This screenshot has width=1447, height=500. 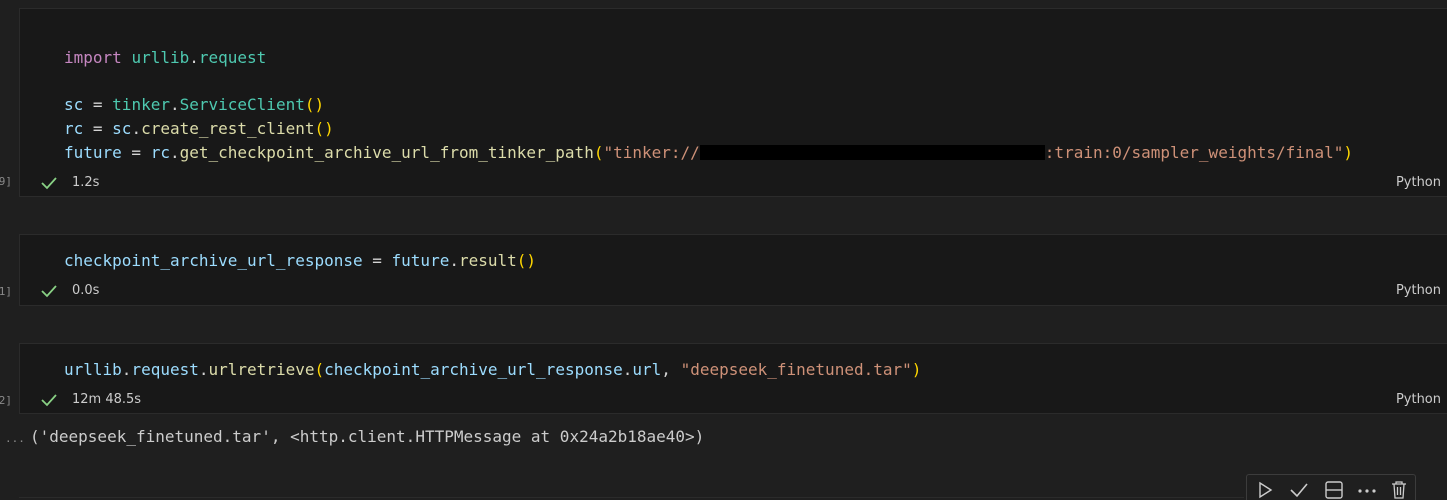 What do you see at coordinates (86, 182) in the screenshot?
I see `execution-duration: 1.2s` at bounding box center [86, 182].